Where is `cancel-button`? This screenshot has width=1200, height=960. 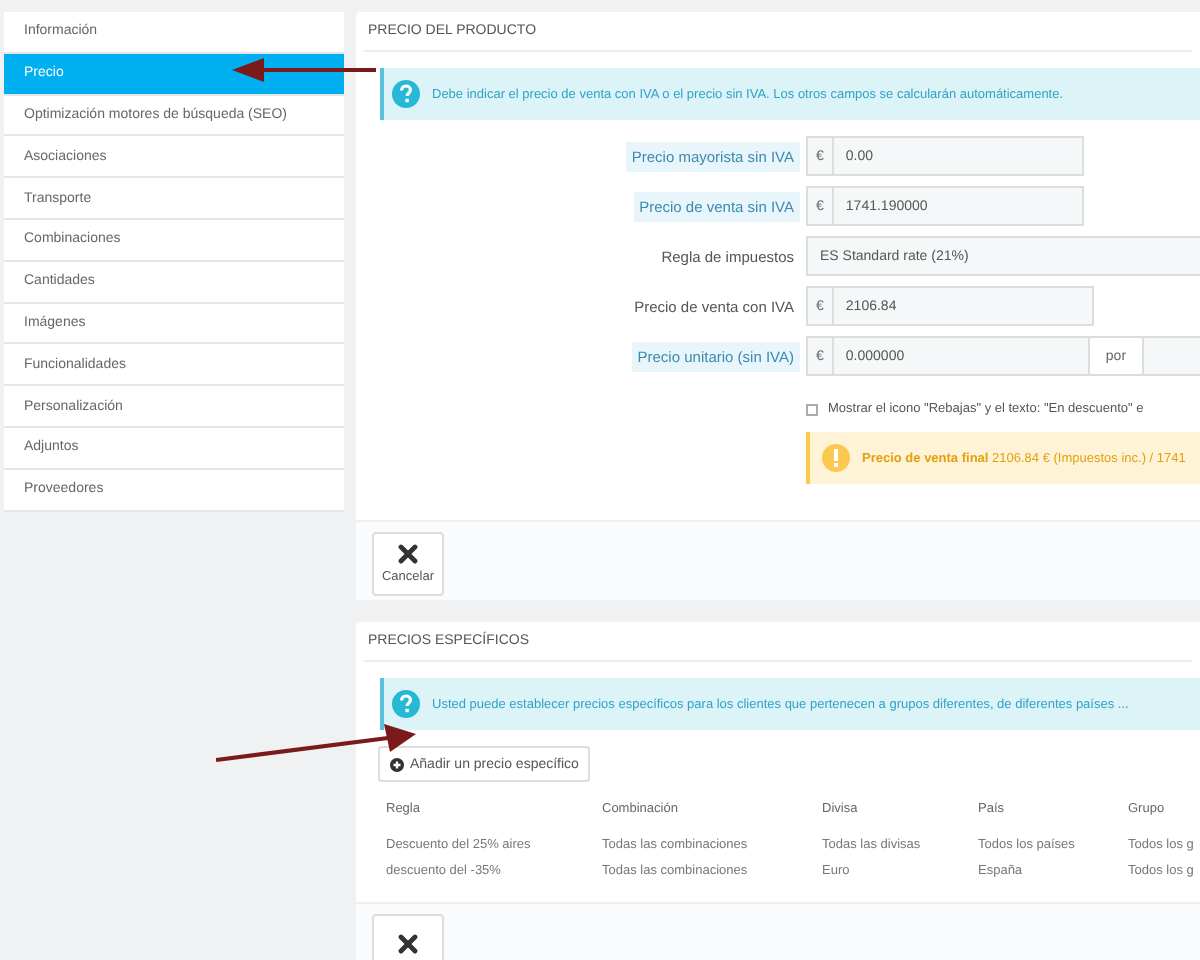 cancel-button is located at coordinates (408, 937).